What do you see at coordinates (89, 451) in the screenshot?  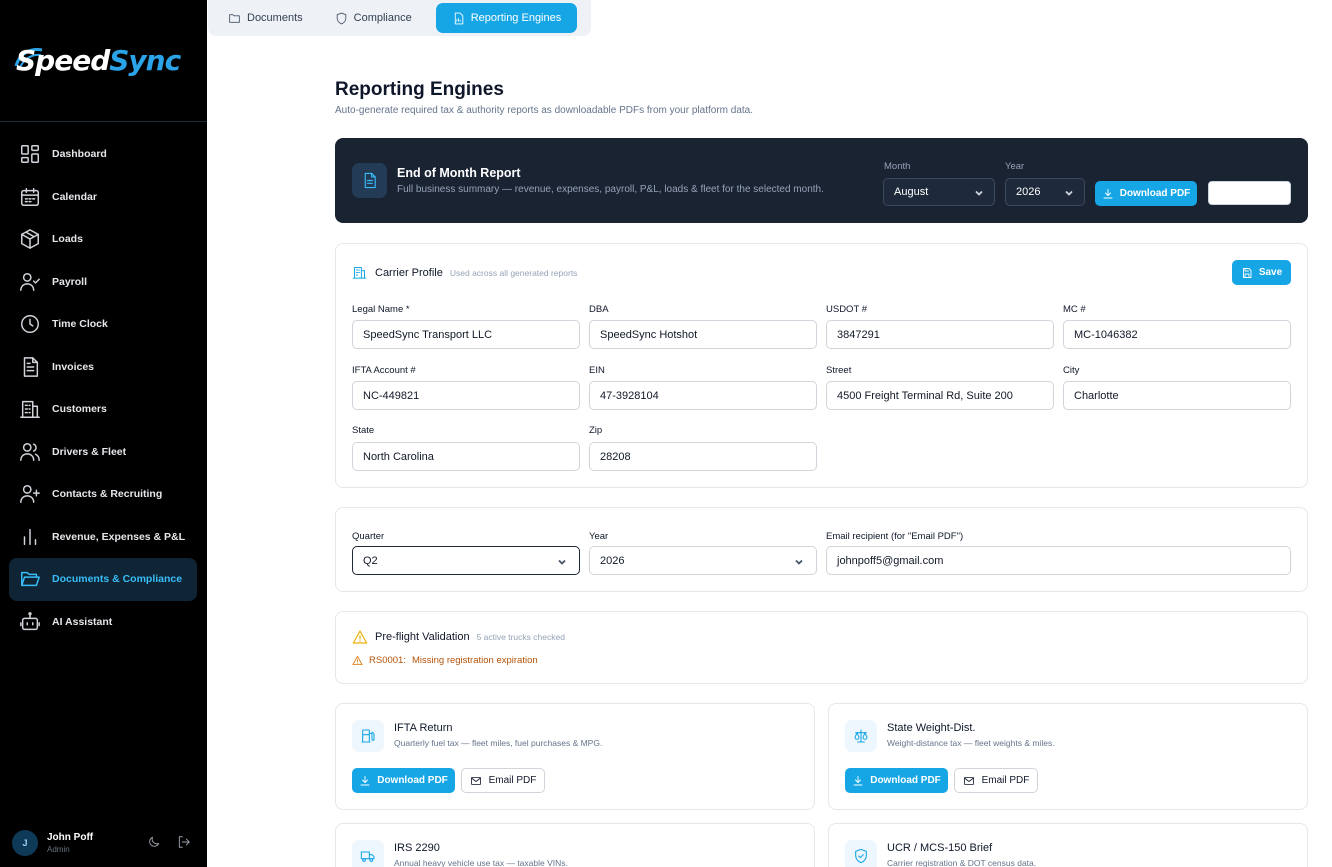 I see `sidebar-item-label: Drivers & Fleet` at bounding box center [89, 451].